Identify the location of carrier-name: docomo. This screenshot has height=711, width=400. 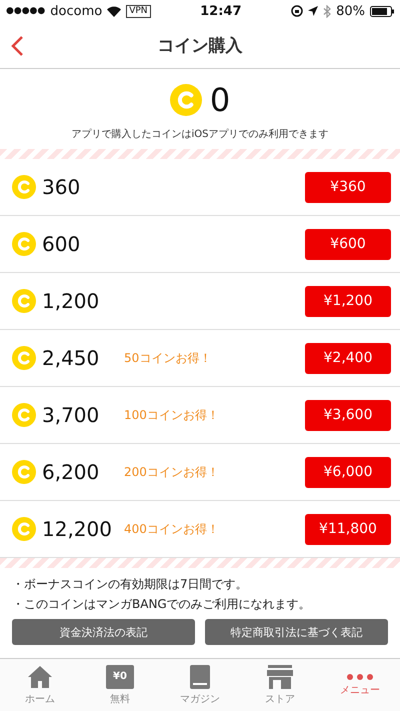
(76, 11).